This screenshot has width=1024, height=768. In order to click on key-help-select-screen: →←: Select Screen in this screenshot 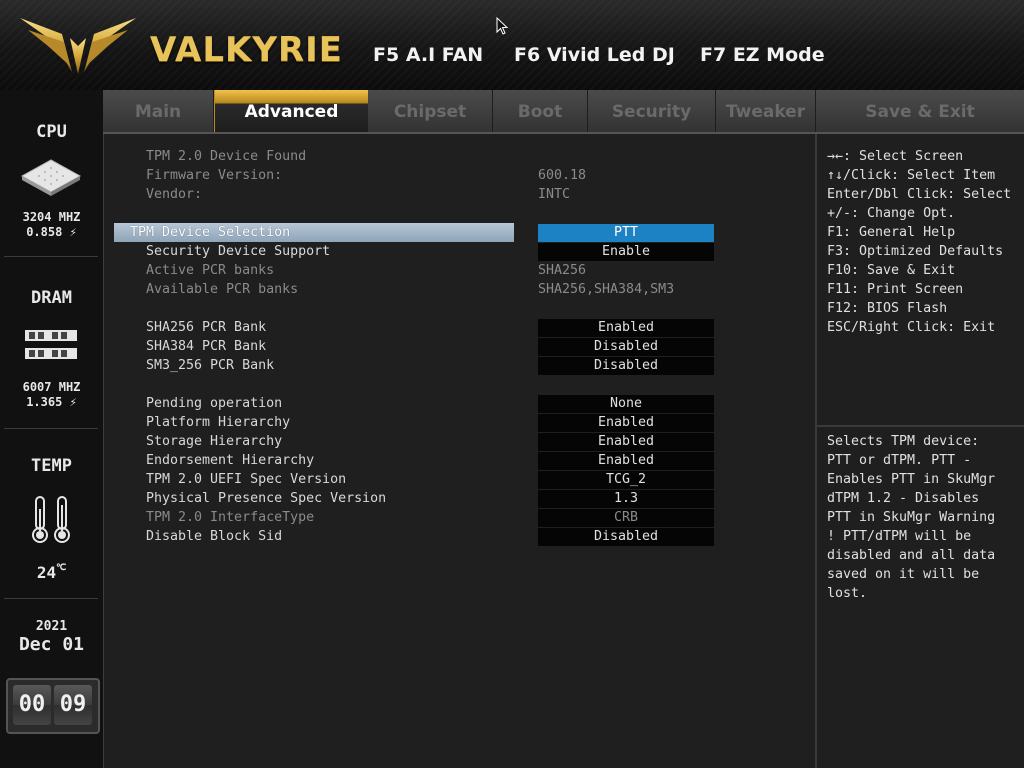, I will do `click(895, 156)`.